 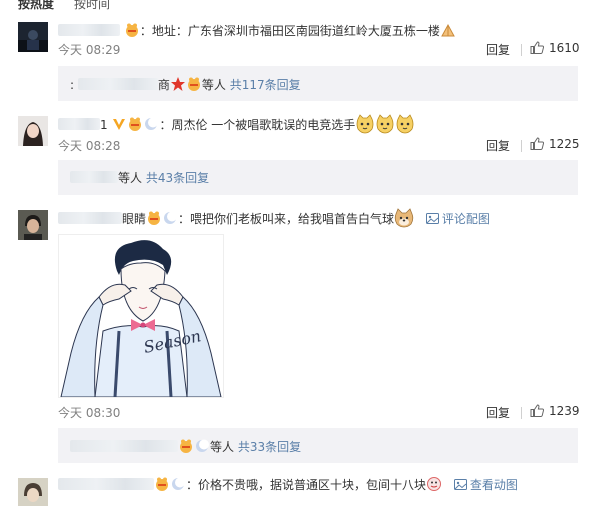 What do you see at coordinates (141, 319) in the screenshot?
I see `man-illustration: Season` at bounding box center [141, 319].